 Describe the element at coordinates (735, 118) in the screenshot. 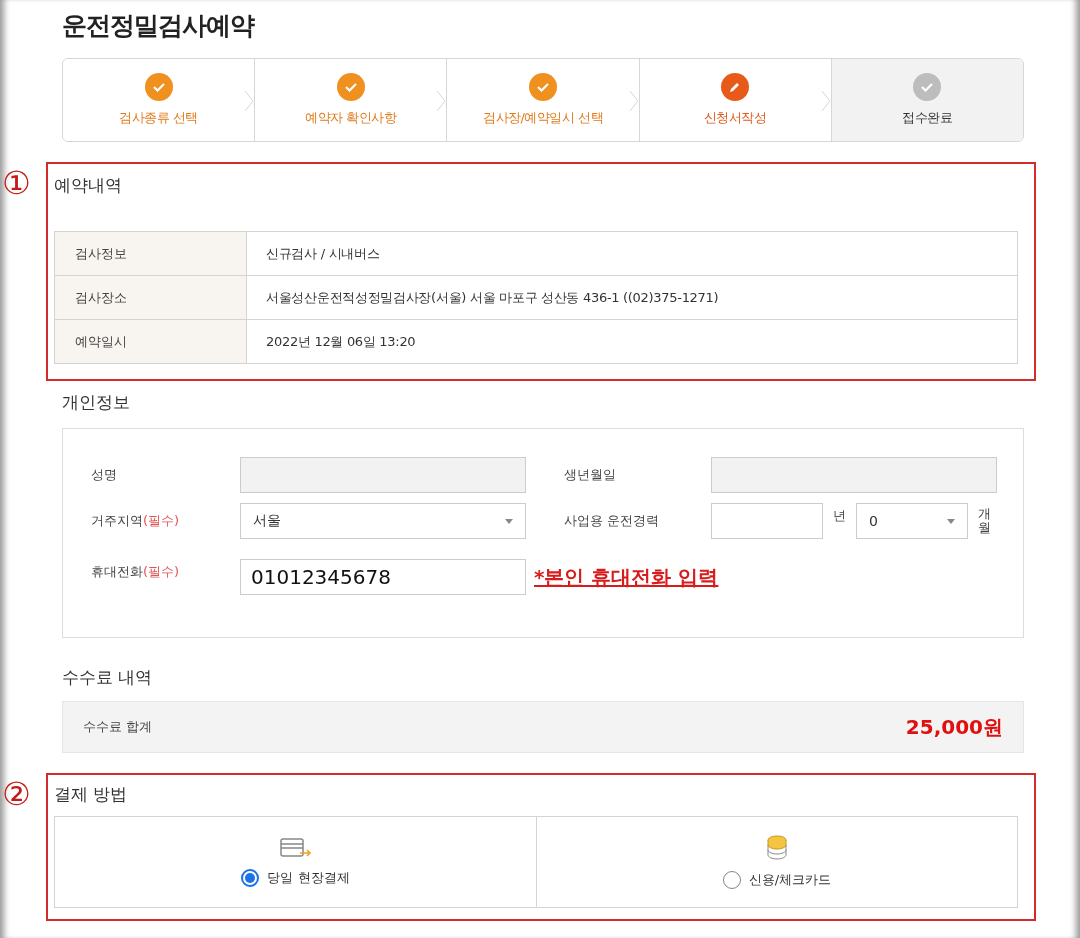

I see `step-label: 신청서작성` at that location.